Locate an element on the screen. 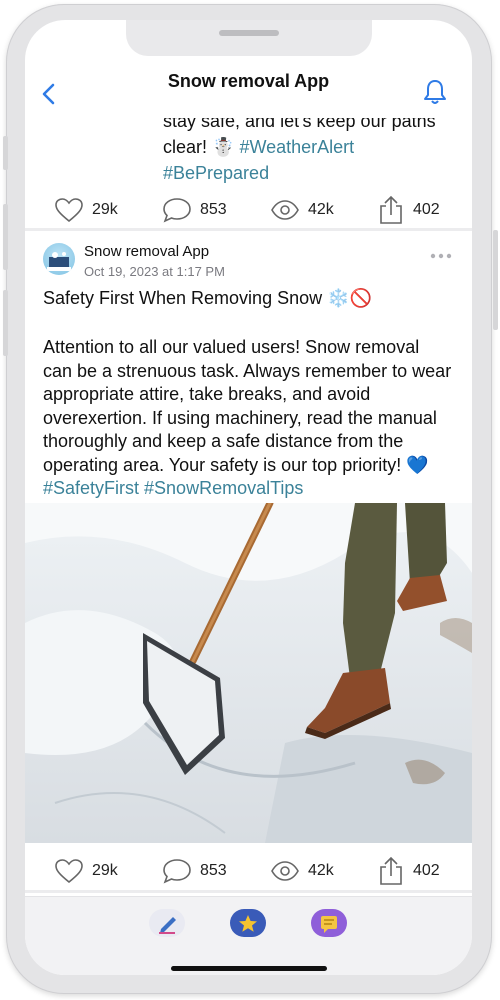 This screenshot has width=500, height=1000. more-options-icon is located at coordinates (441, 256).